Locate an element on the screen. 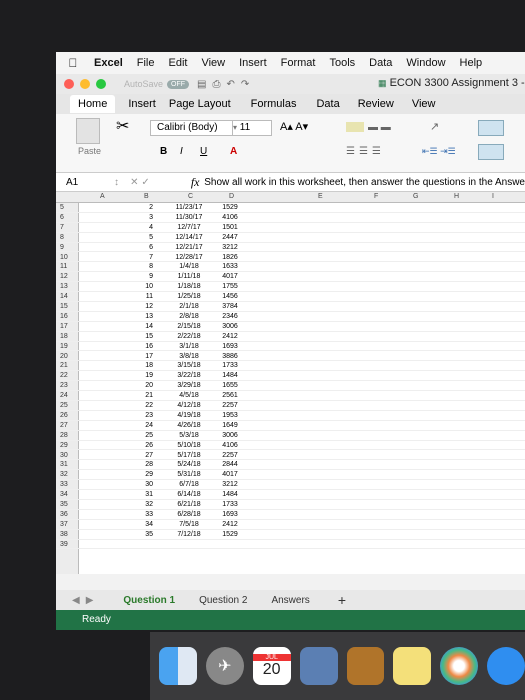  underline-button: U is located at coordinates (203, 151).